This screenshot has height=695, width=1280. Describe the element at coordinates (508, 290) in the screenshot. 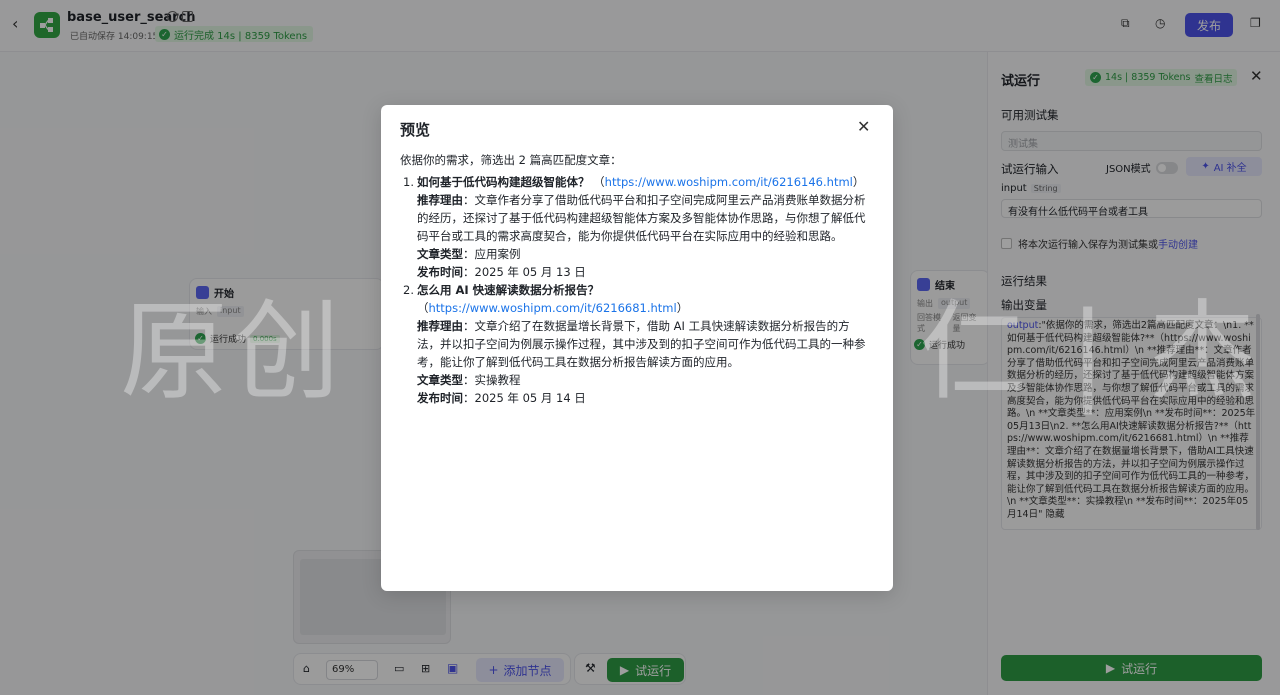

I see `article-title: 怎么用 AI 快速解读数据分析报告？` at that location.